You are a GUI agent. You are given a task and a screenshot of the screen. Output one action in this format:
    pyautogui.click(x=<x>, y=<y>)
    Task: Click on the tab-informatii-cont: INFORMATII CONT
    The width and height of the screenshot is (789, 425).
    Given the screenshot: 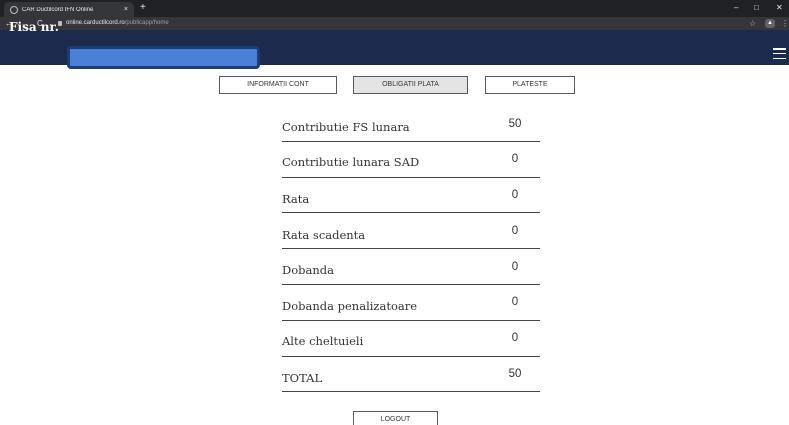 What is the action you would take?
    pyautogui.click(x=278, y=85)
    